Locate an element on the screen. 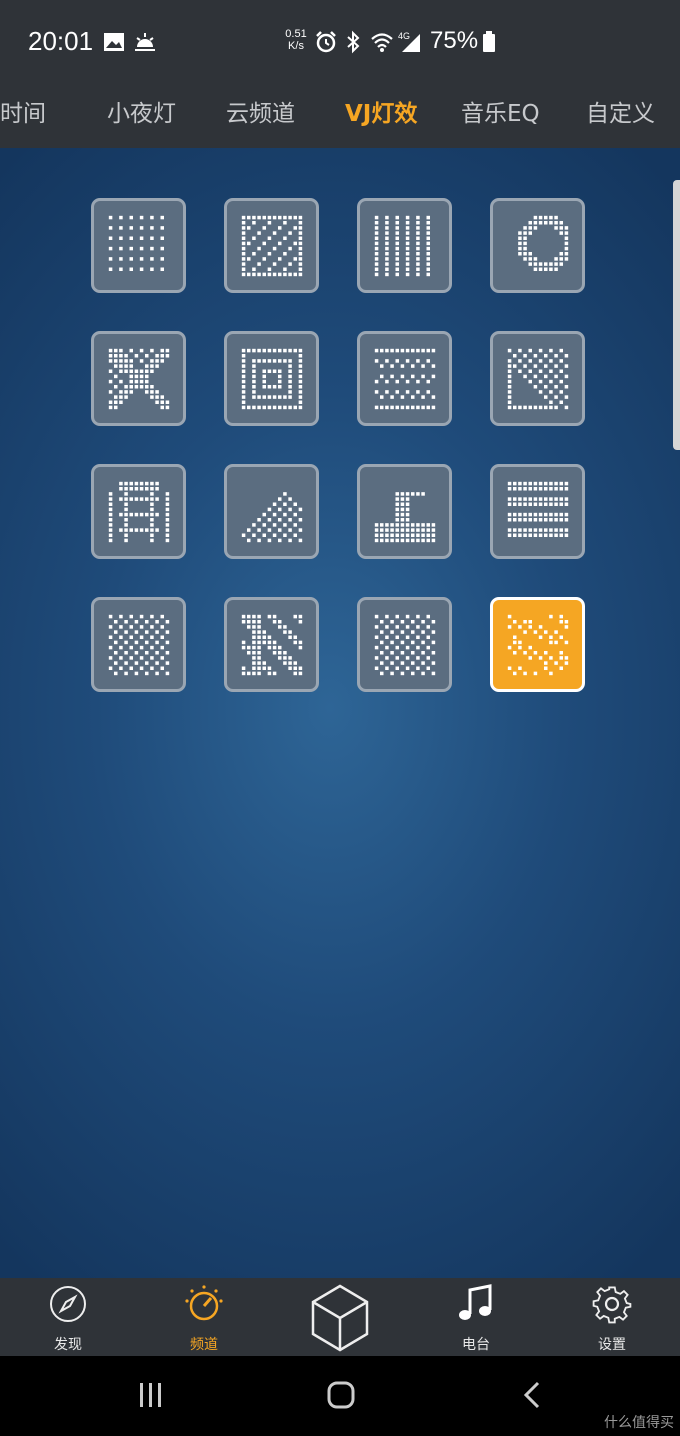 The width and height of the screenshot is (680, 1436). pinwheel-icon is located at coordinates (138, 378).